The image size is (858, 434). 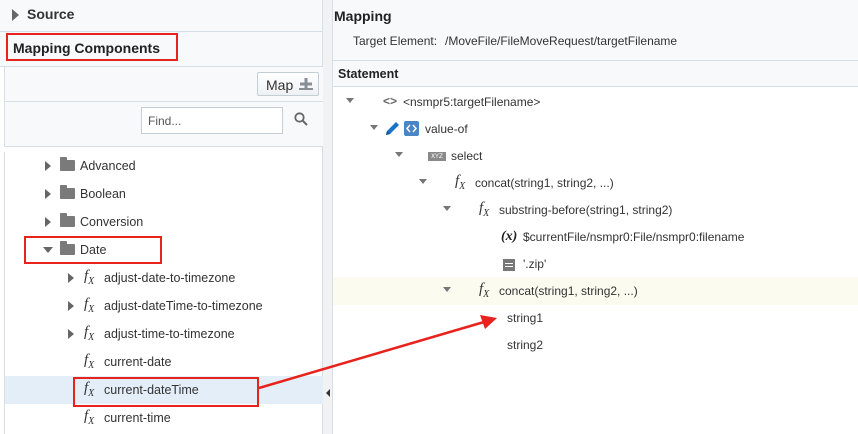 I want to click on tree-item-adjust-time-to-timezone: fX adjust-time-to-timezone, so click(x=164, y=334).